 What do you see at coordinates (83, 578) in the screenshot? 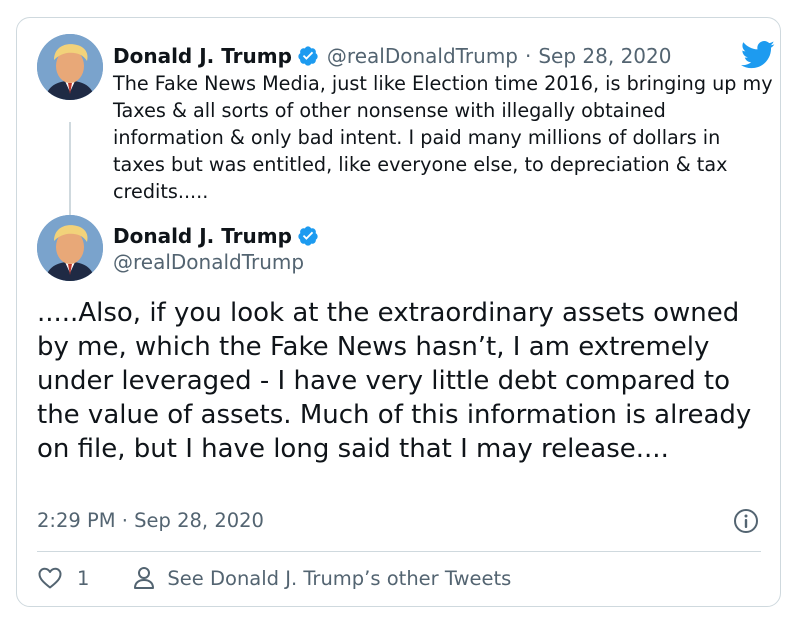
I see `like-count: 1` at bounding box center [83, 578].